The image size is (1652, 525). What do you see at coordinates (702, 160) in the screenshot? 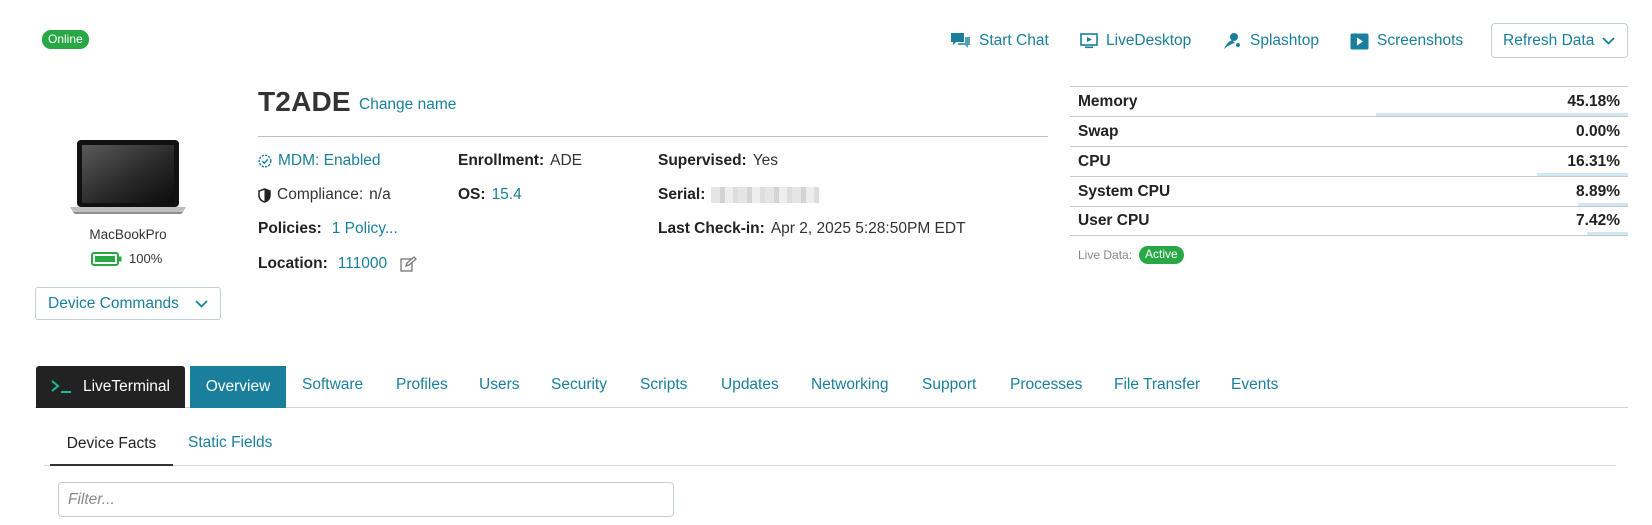
I see `supervised-label: Supervised:` at bounding box center [702, 160].